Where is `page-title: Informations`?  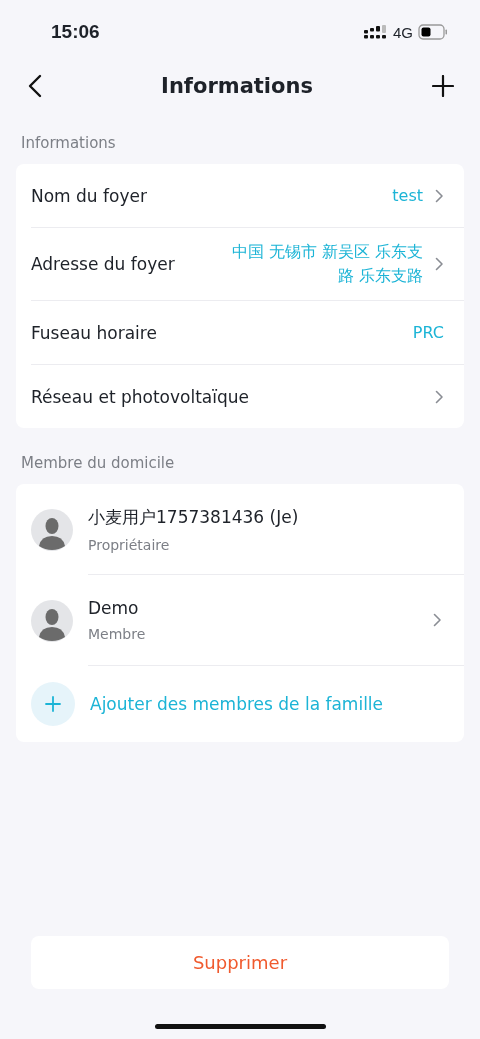
page-title: Informations is located at coordinates (237, 86).